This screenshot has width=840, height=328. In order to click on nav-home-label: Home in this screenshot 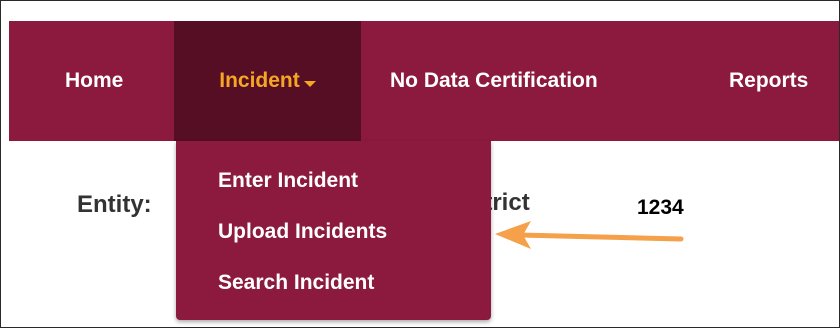, I will do `click(94, 80)`.